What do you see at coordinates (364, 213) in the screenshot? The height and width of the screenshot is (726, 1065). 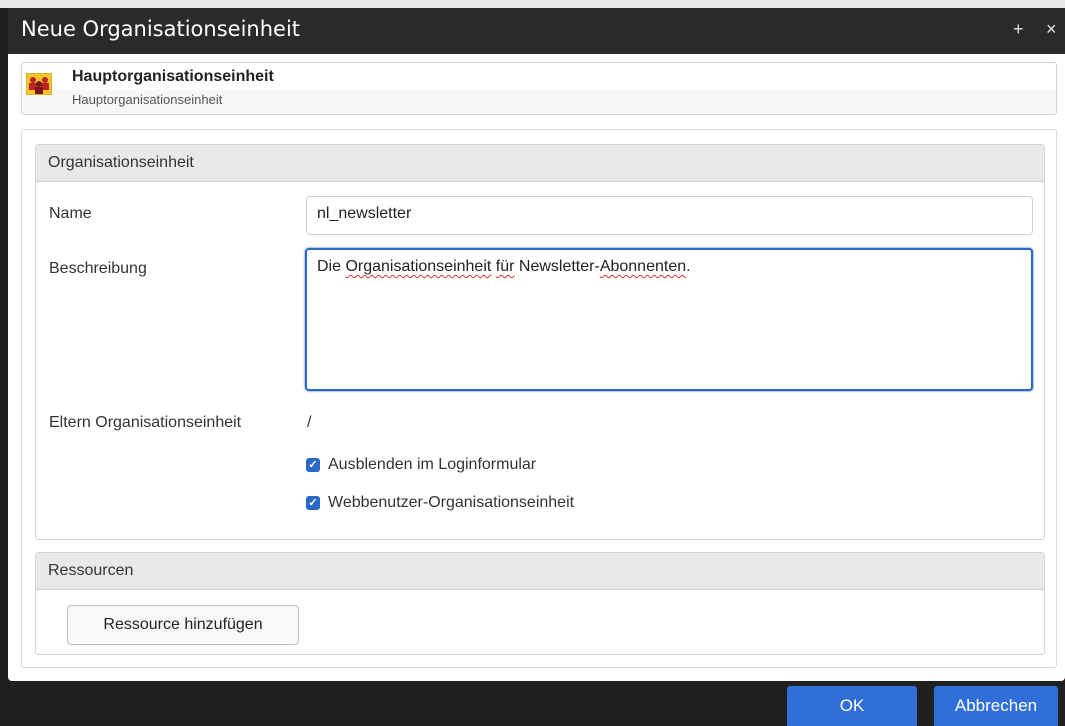 I see `name-input-value: nl_newsletter` at bounding box center [364, 213].